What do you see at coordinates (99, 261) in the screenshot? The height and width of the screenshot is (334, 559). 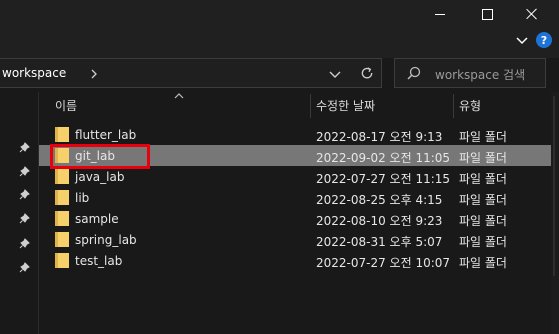 I see `file-name: test_lab` at bounding box center [99, 261].